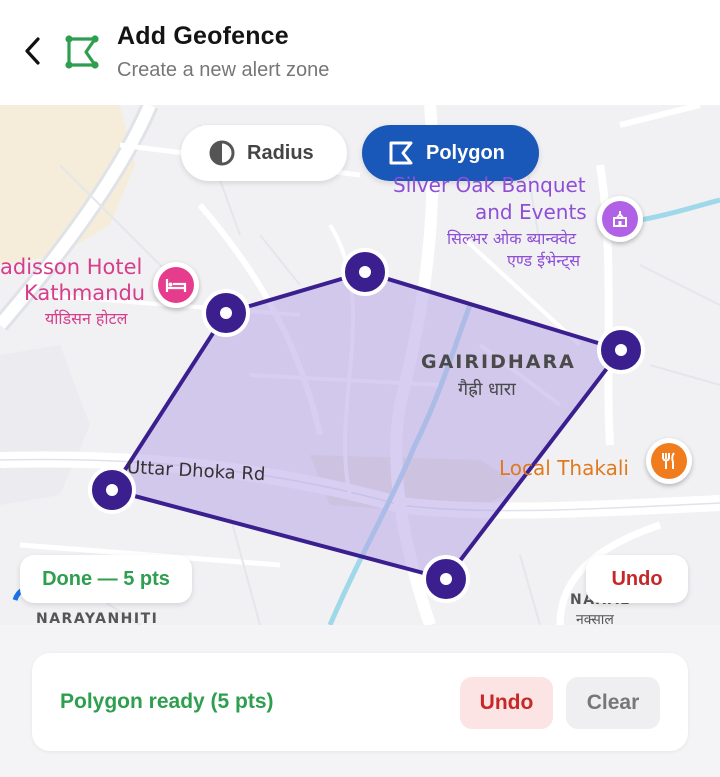 This screenshot has width=720, height=777. What do you see at coordinates (223, 70) in the screenshot?
I see `page-subtitle: Create a new alert zone` at bounding box center [223, 70].